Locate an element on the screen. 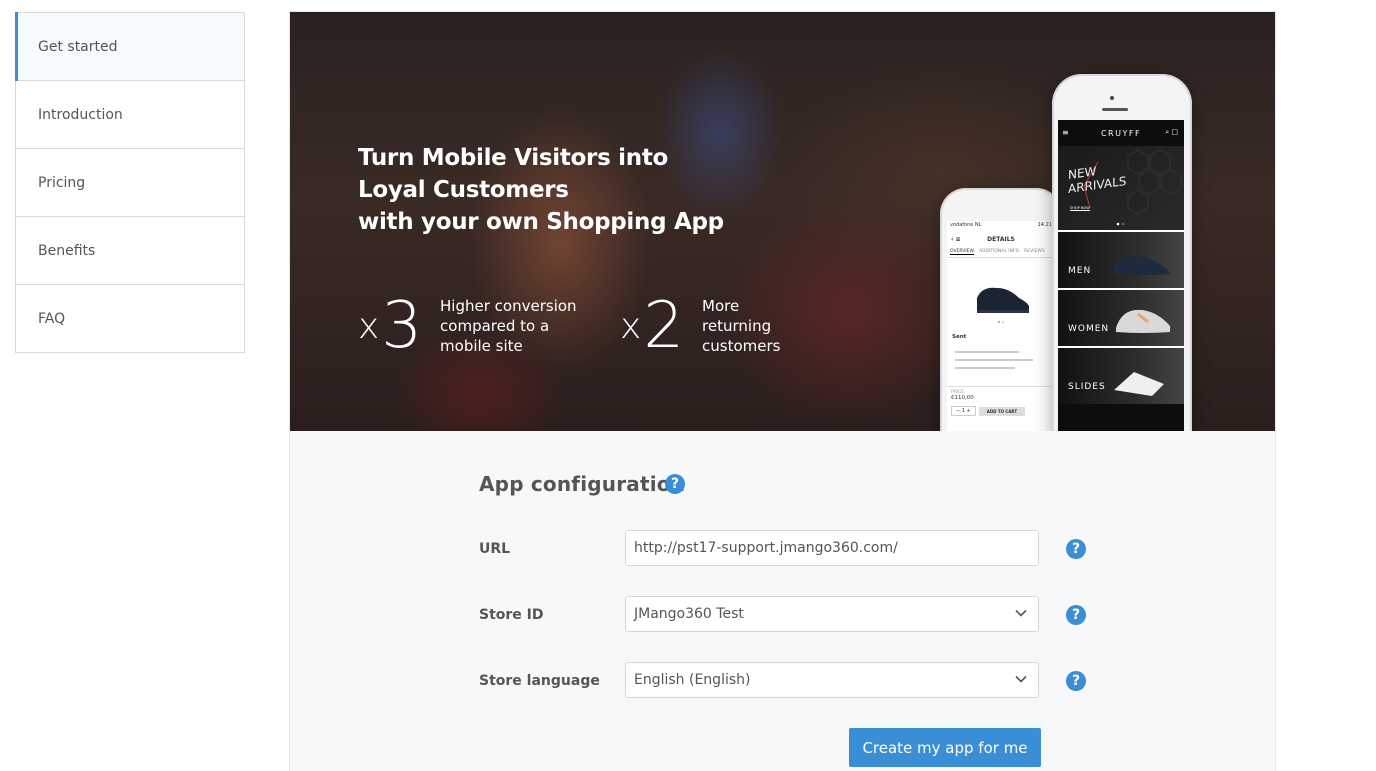 Image resolution: width=1376 pixels, height=771 pixels. url-label: URL is located at coordinates (495, 549).